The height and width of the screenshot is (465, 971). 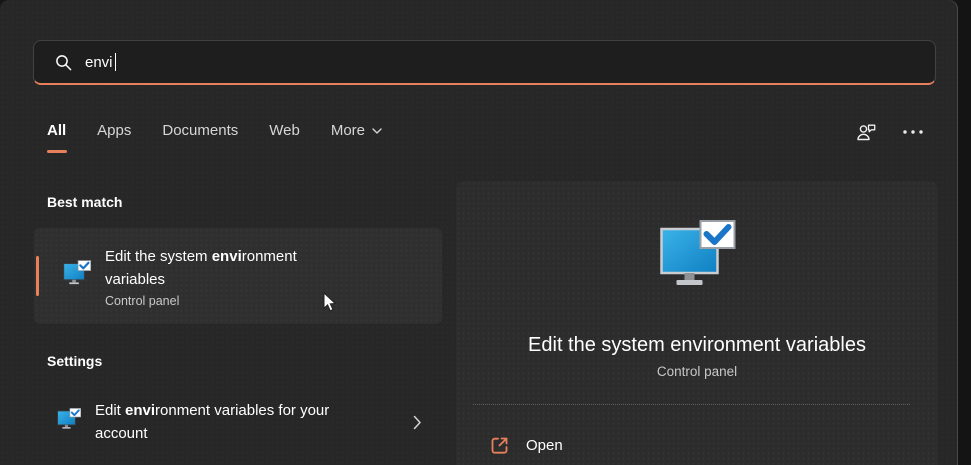 I want to click on preview-subtitle: Control panel, so click(x=697, y=371).